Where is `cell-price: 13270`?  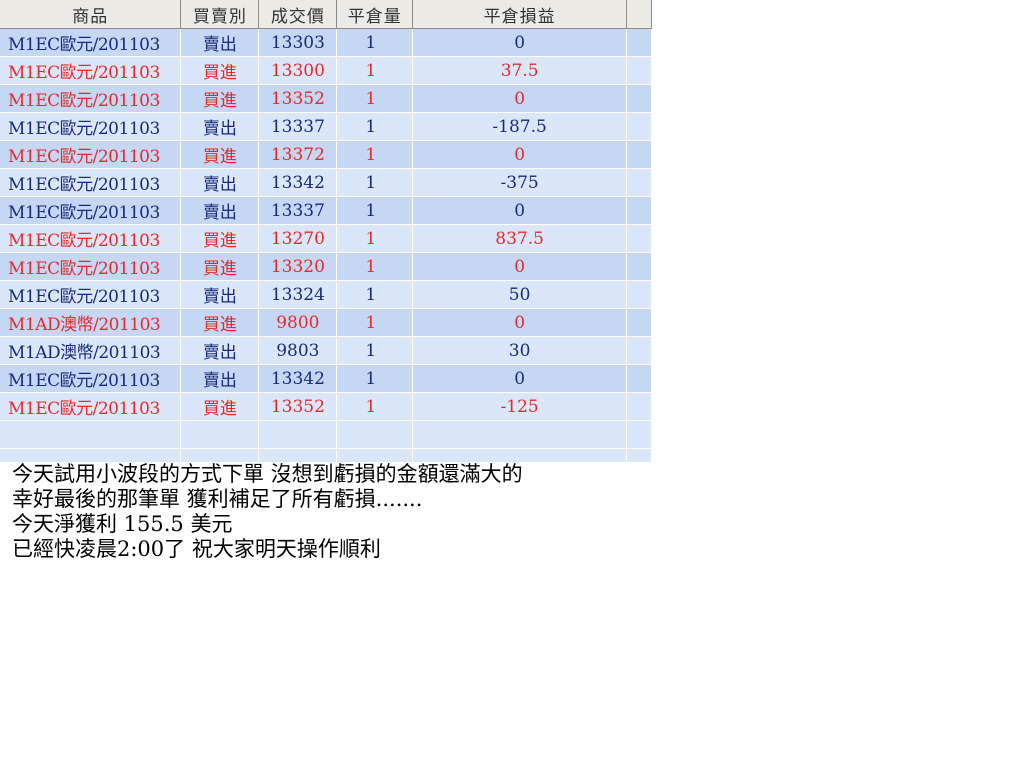
cell-price: 13270 is located at coordinates (298, 238).